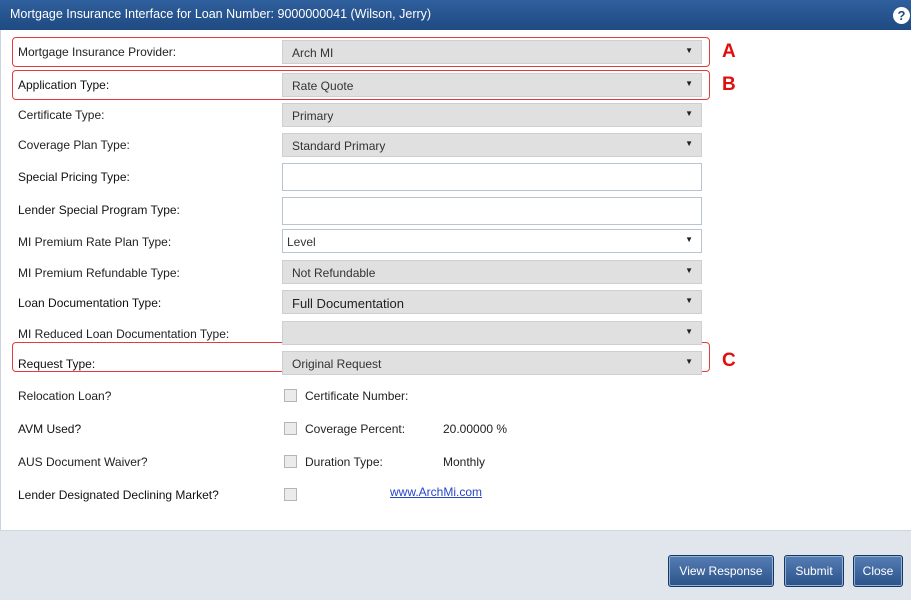  What do you see at coordinates (729, 84) in the screenshot?
I see `marker-b: B` at bounding box center [729, 84].